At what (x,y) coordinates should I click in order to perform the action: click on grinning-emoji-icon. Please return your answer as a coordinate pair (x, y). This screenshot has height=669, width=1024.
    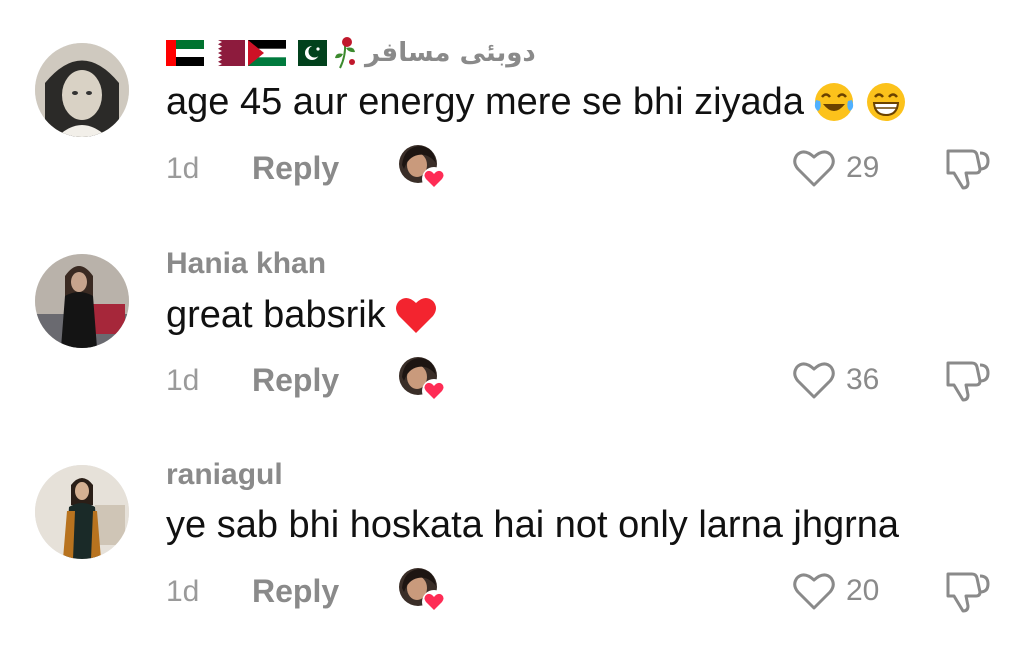
    Looking at the image, I should click on (885, 102).